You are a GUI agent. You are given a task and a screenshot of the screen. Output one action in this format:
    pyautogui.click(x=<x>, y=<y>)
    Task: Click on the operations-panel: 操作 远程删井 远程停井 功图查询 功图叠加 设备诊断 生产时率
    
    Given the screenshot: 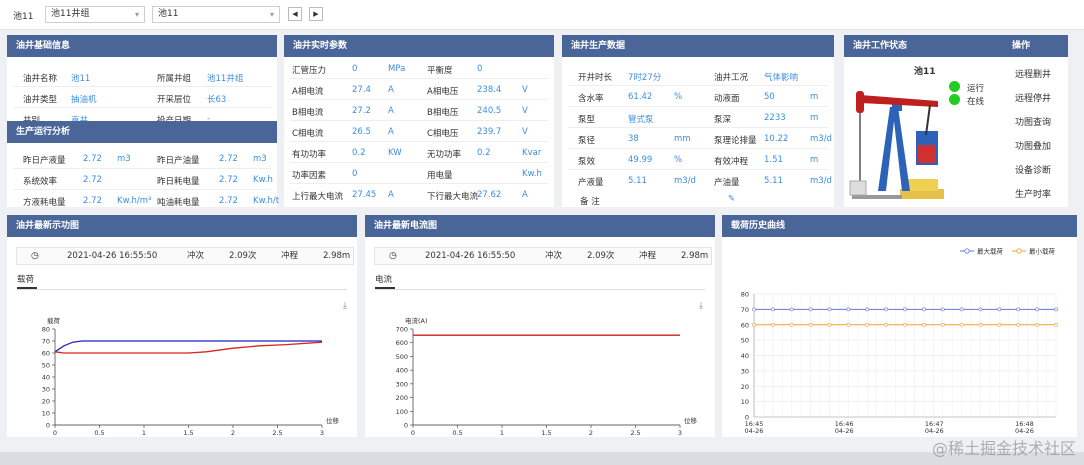 What is the action you would take?
    pyautogui.click(x=1035, y=121)
    